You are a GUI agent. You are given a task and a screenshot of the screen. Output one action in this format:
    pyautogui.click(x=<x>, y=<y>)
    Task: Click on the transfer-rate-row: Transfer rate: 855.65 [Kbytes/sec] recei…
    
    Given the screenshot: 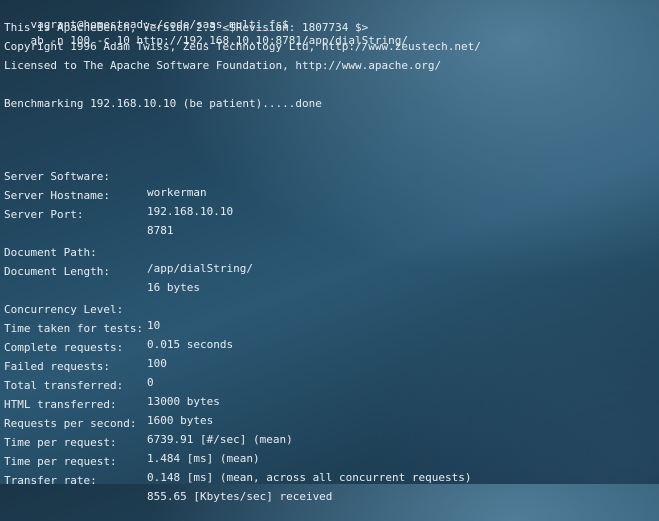 What is the action you would take?
    pyautogui.click(x=324, y=480)
    